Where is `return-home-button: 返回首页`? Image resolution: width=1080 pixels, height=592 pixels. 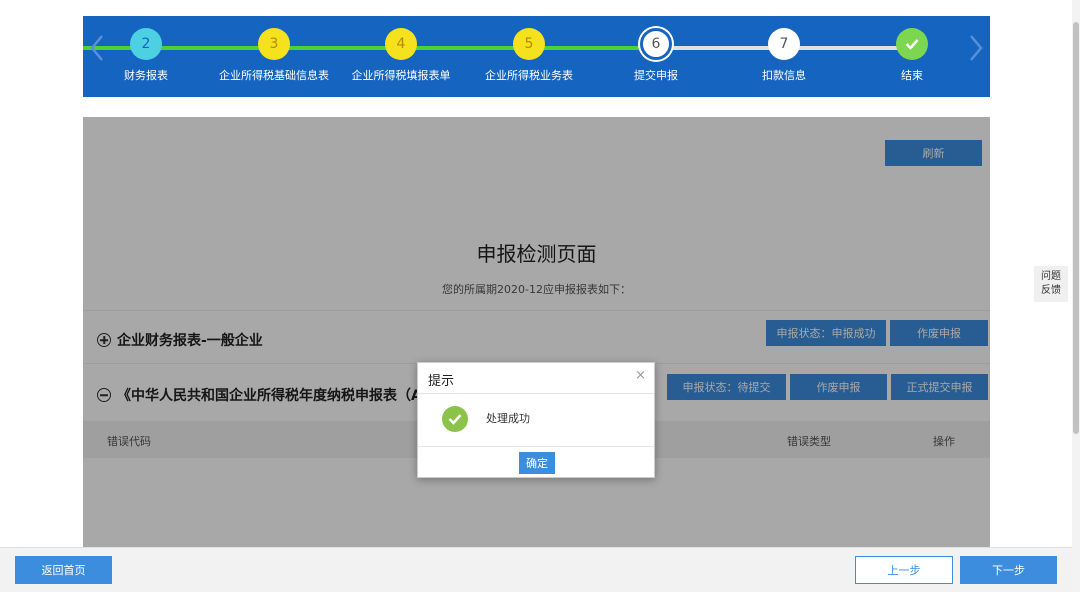
return-home-button: 返回首页 is located at coordinates (63, 570).